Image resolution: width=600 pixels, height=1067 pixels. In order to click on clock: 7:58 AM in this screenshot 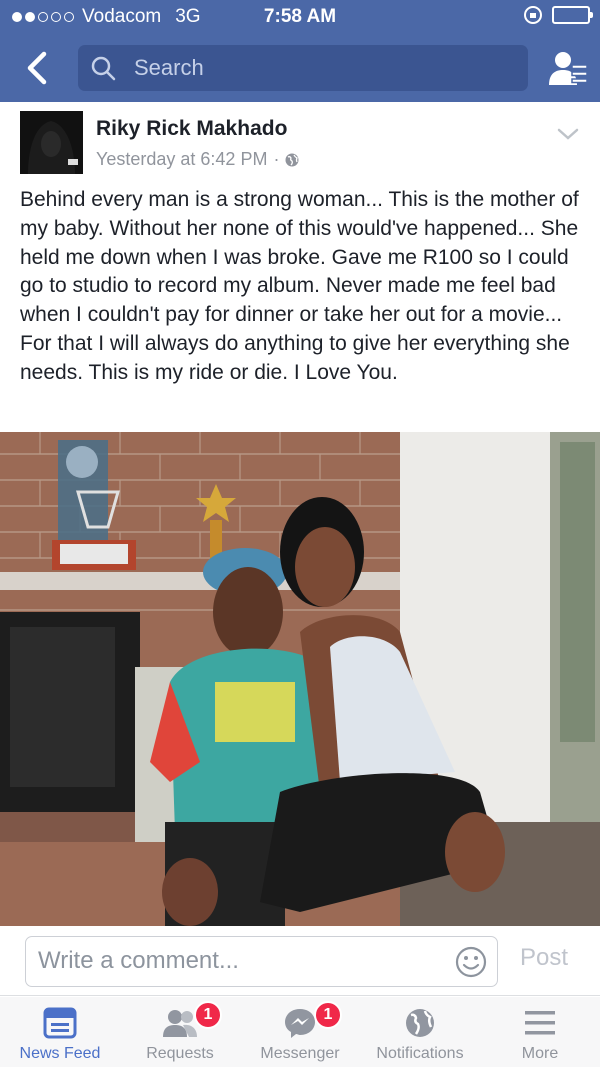, I will do `click(300, 16)`.